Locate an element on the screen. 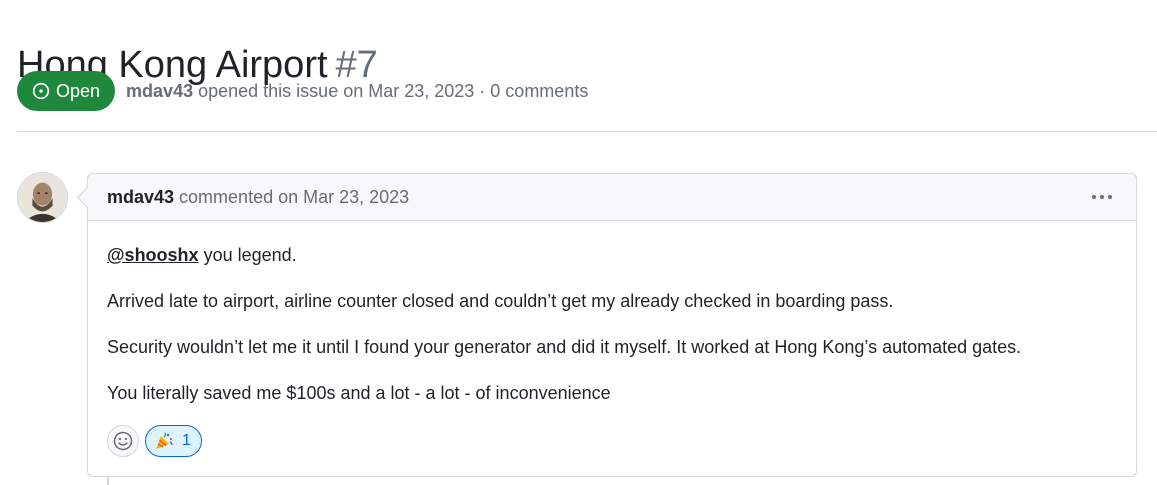 Image resolution: width=1157 pixels, height=485 pixels. state-badge: Open is located at coordinates (66, 91).